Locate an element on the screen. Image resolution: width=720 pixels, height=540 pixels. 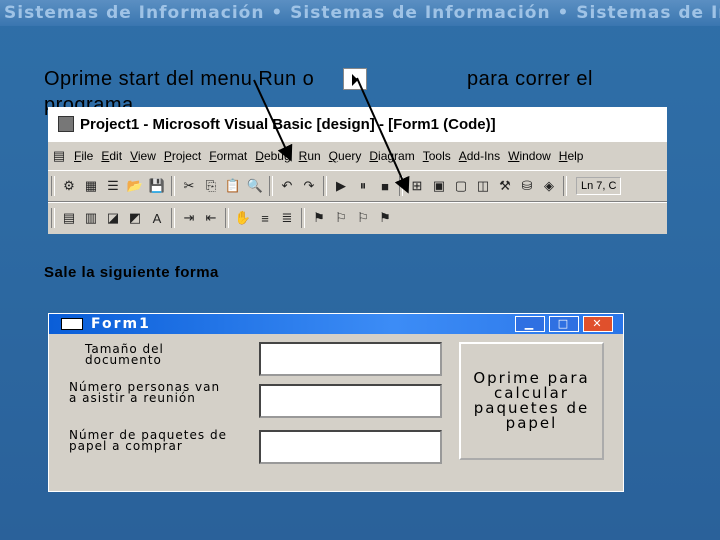
calculate-button: Oprime para calcular paquetes de papel is located at coordinates (531, 401).